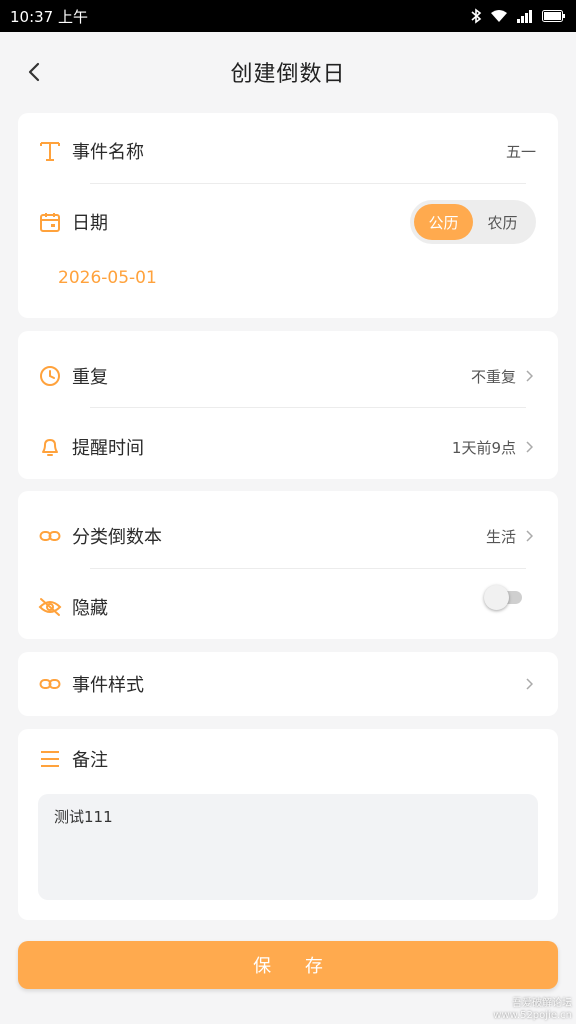 This screenshot has height=1024, width=576. I want to click on event-style-label: 事件样式, so click(108, 685).